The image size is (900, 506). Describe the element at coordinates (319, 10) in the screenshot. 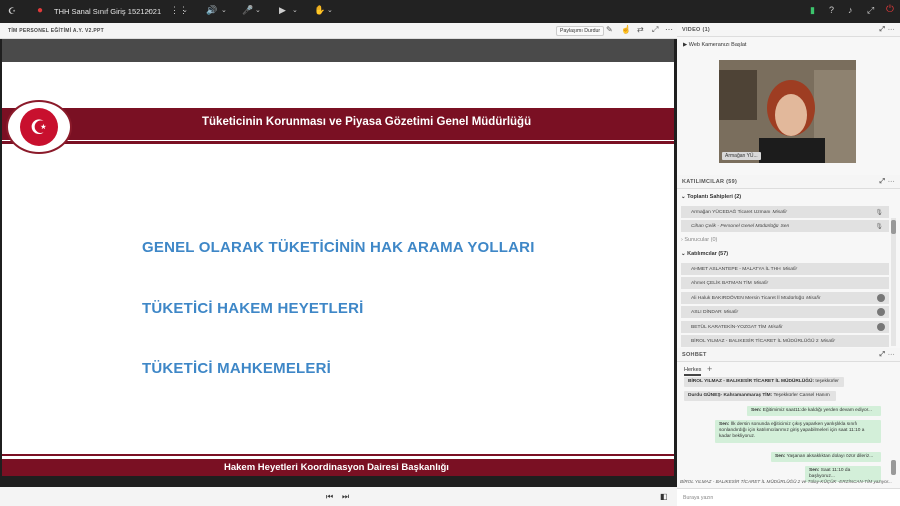

I see `raise-hand-icon: ✋` at that location.